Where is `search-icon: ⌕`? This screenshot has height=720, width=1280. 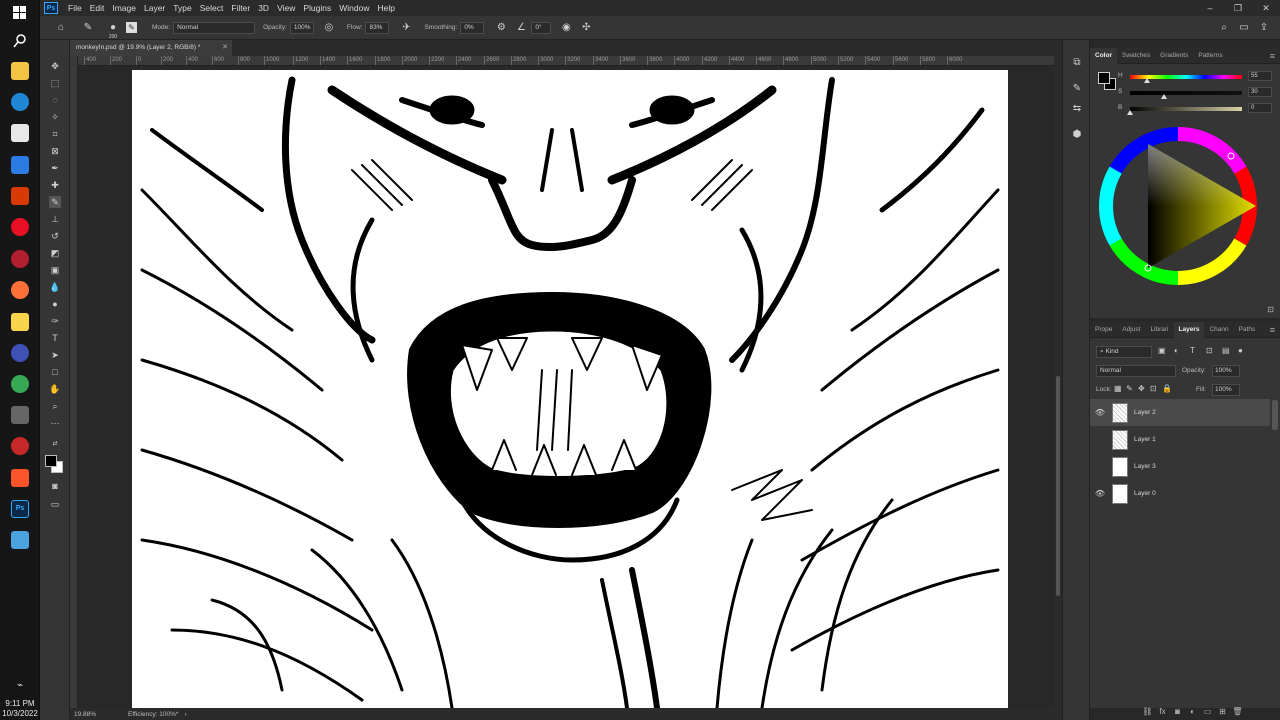 search-icon: ⌕ is located at coordinates (1224, 28).